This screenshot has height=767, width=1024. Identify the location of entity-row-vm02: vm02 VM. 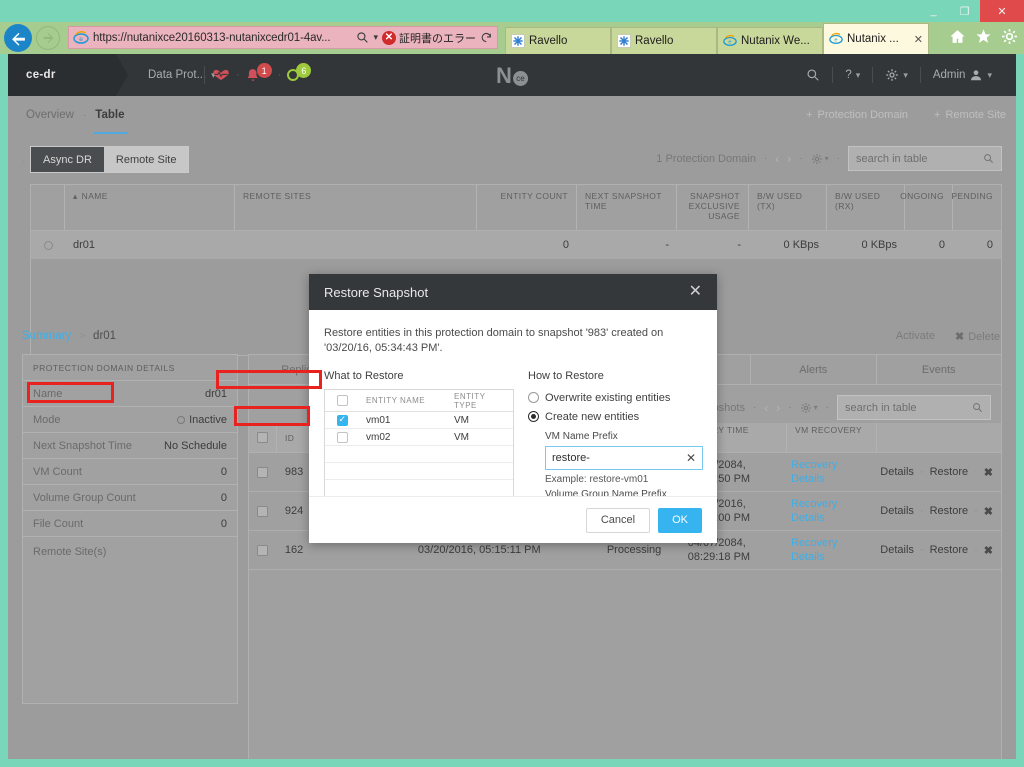
(419, 437).